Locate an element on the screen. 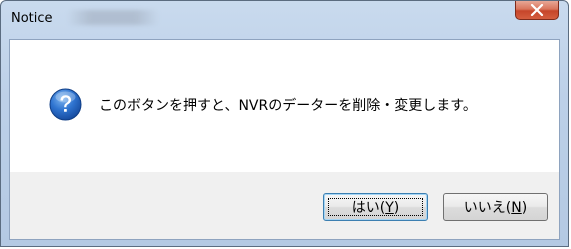 This screenshot has width=571, height=249. question-icon is located at coordinates (65, 104).